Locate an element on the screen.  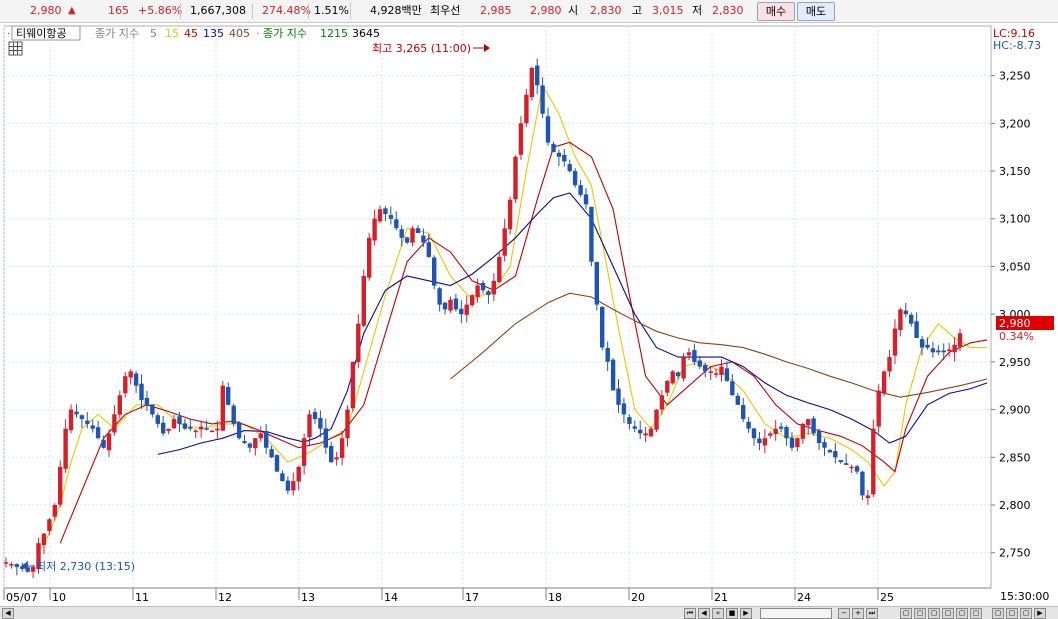
x-tick-label: 25 is located at coordinates (887, 597).